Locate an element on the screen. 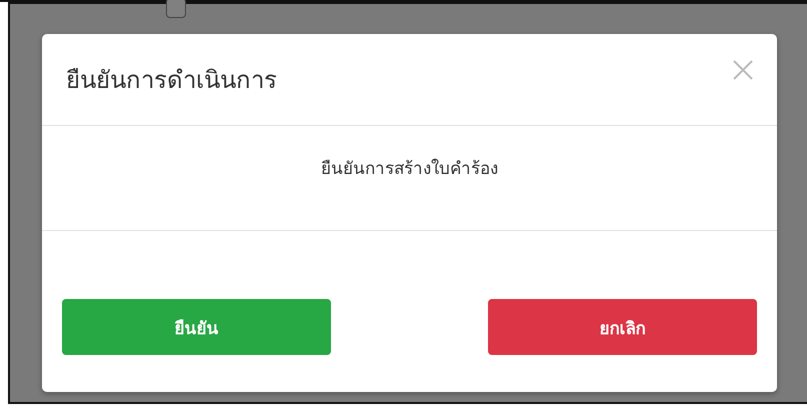  dialog-message: ยืนยันการสร้างใบคำร้อง is located at coordinates (409, 168).